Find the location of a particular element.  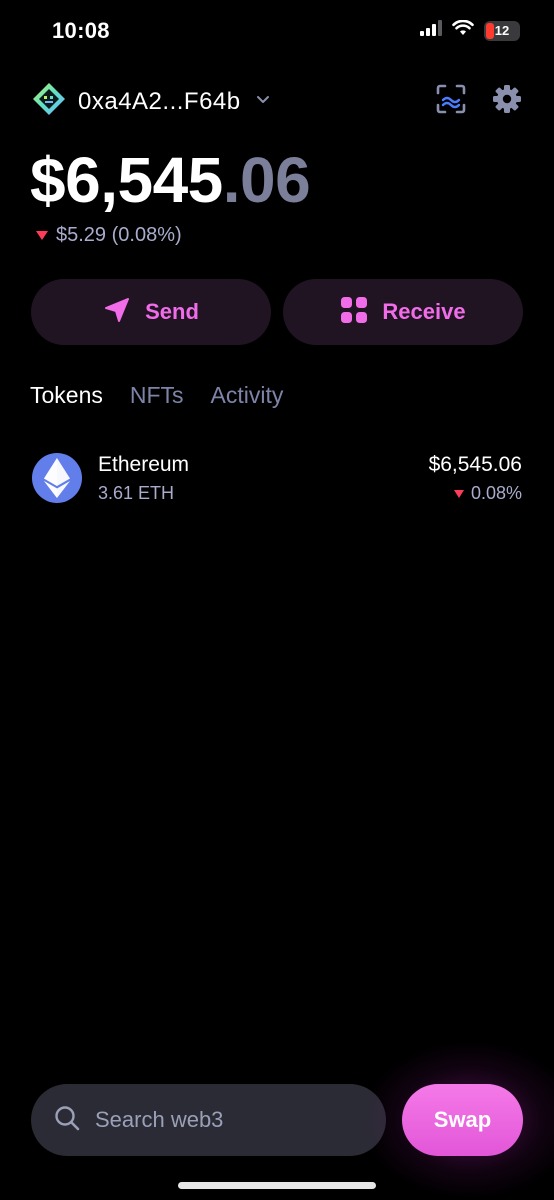

cellular-signal-icon is located at coordinates (431, 30).